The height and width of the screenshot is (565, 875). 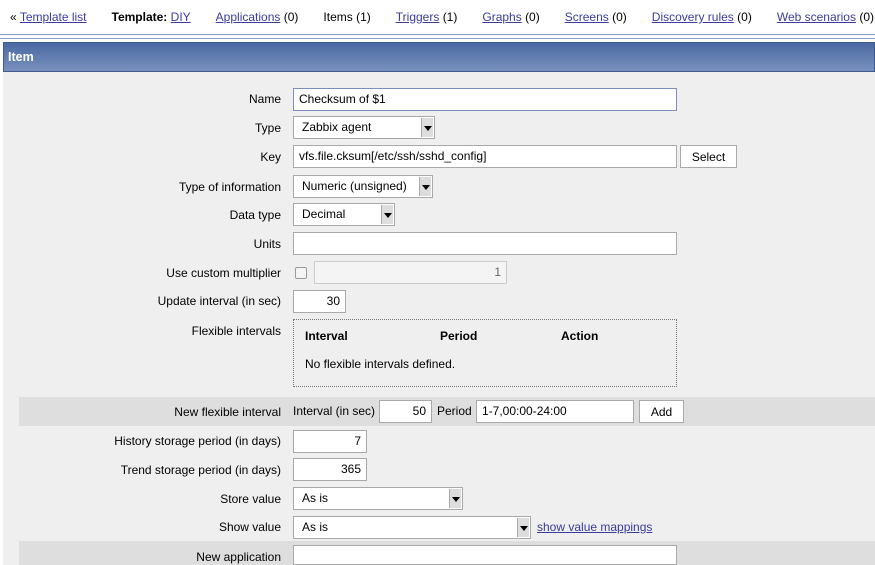 I want to click on nav-link: Web scenarios, so click(x=816, y=17).